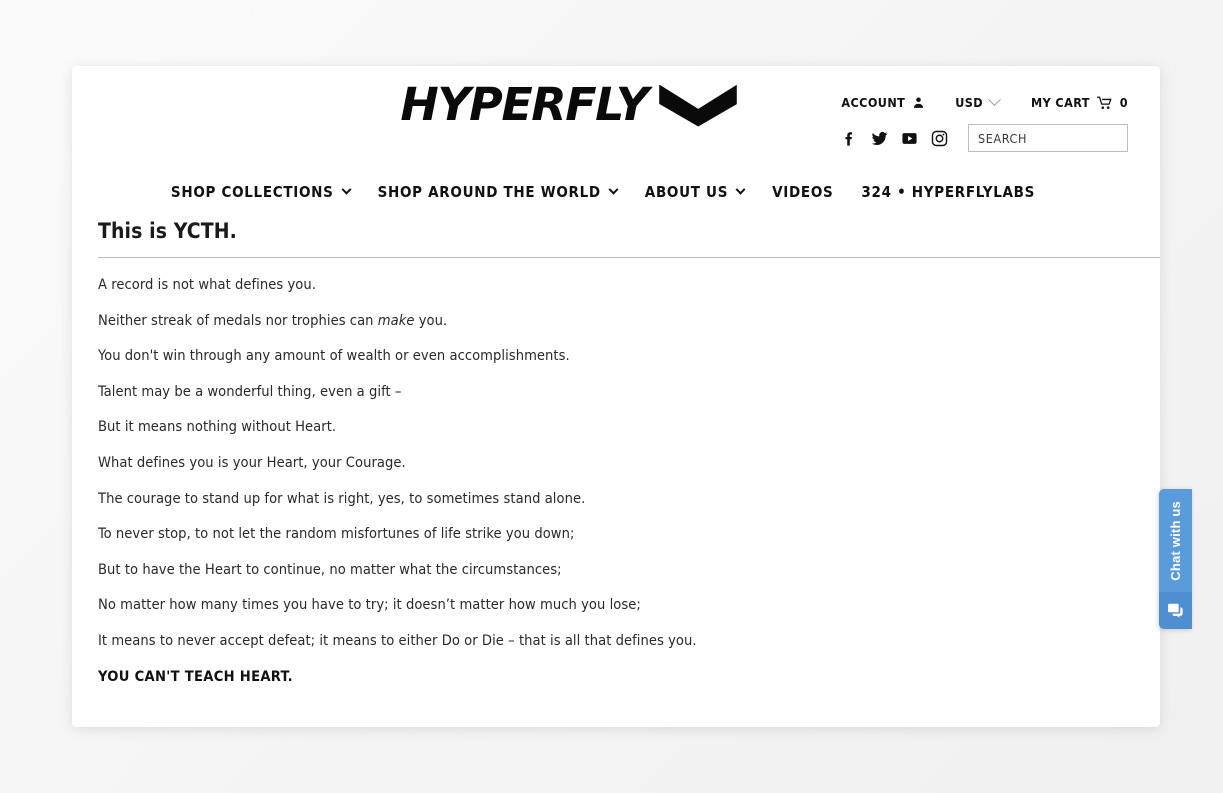 Image resolution: width=1223 pixels, height=793 pixels. I want to click on user-icon, so click(919, 102).